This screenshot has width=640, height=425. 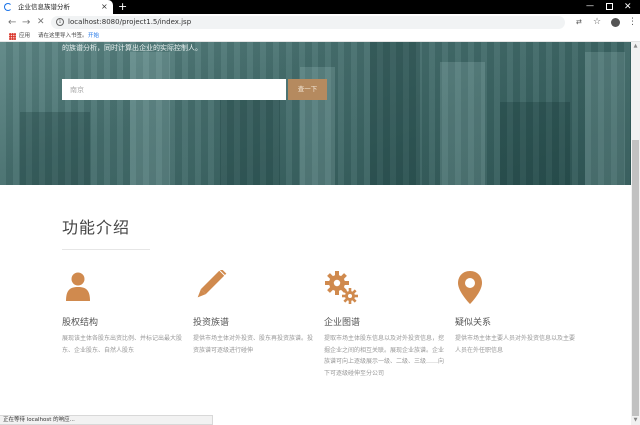 What do you see at coordinates (26, 22) in the screenshot?
I see `forward-arrow-icon: →` at bounding box center [26, 22].